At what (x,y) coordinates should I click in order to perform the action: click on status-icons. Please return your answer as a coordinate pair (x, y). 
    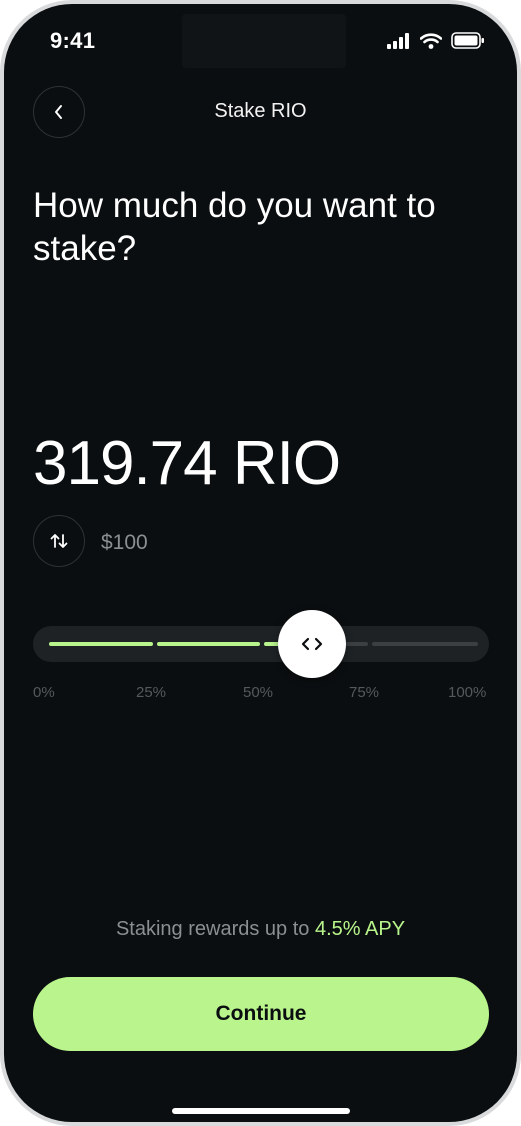
    Looking at the image, I should click on (436, 40).